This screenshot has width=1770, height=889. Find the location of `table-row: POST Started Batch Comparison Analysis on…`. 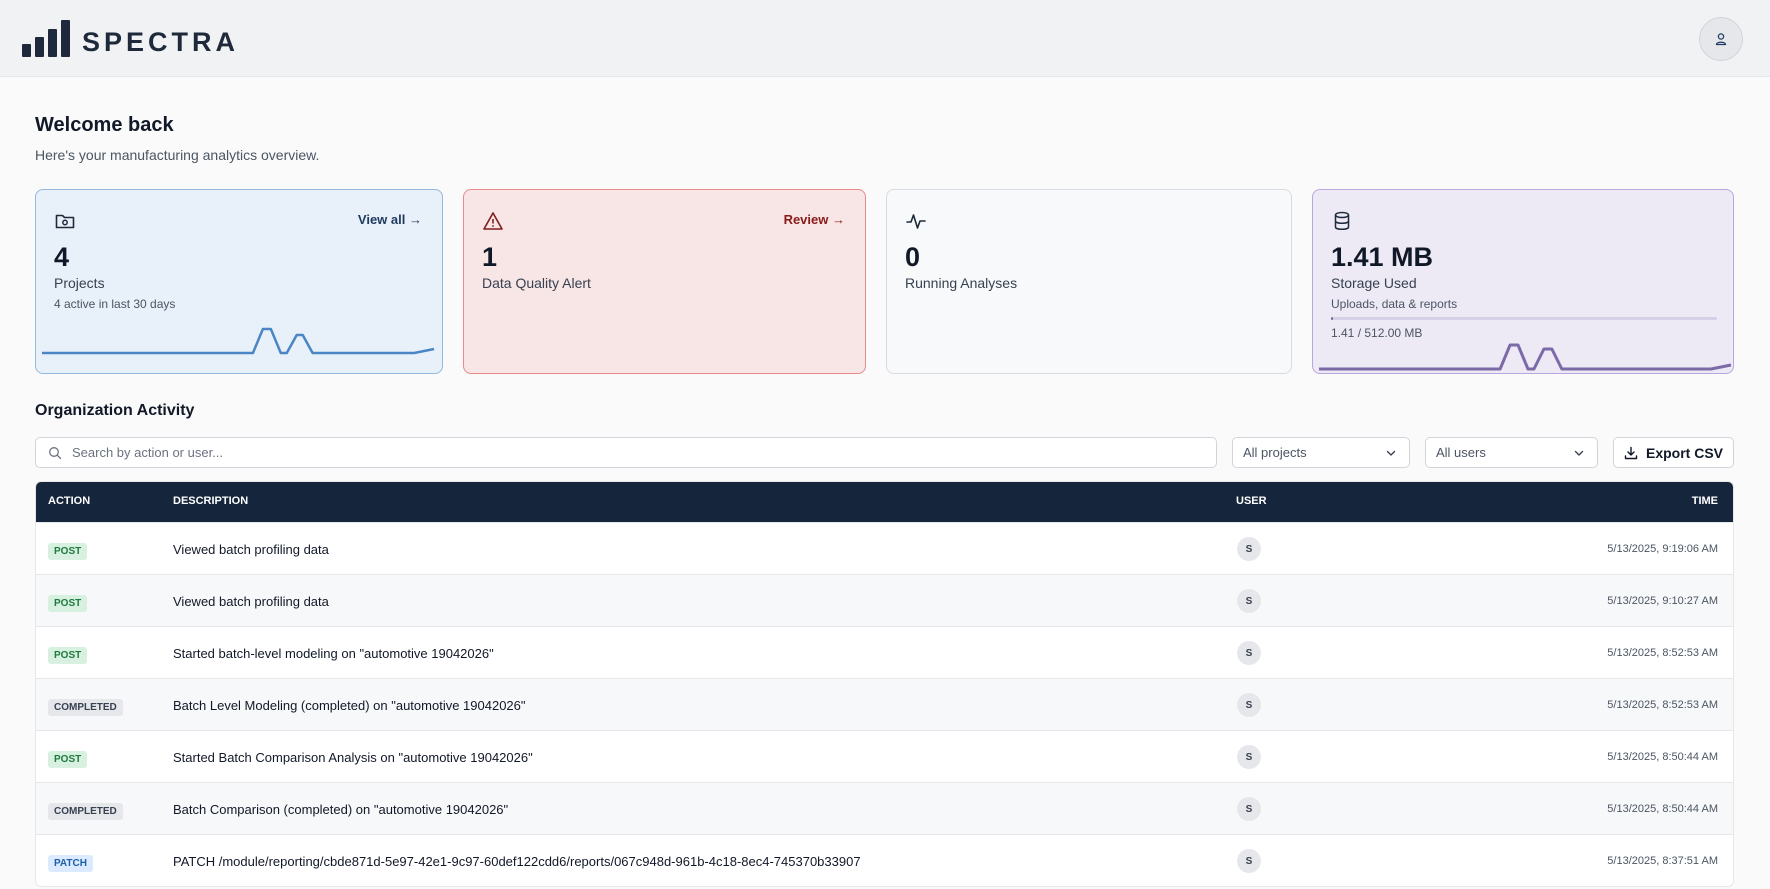

table-row: POST Started Batch Comparison Analysis on… is located at coordinates (884, 756).